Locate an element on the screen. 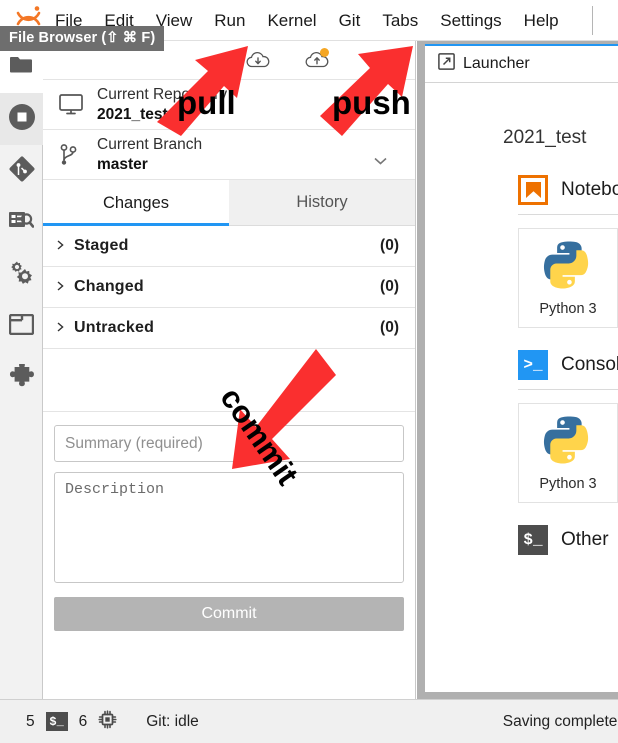 This screenshot has width=618, height=743. launcher-card-console-python3: Python 3 is located at coordinates (568, 453).